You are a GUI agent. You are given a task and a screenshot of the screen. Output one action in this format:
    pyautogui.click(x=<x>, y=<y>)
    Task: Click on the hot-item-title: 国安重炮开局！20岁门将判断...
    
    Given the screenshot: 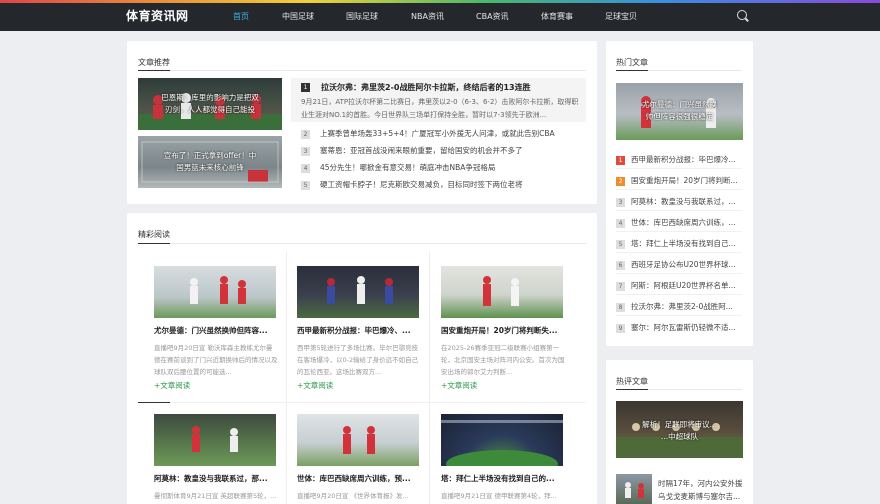 What is the action you would take?
    pyautogui.click(x=684, y=180)
    